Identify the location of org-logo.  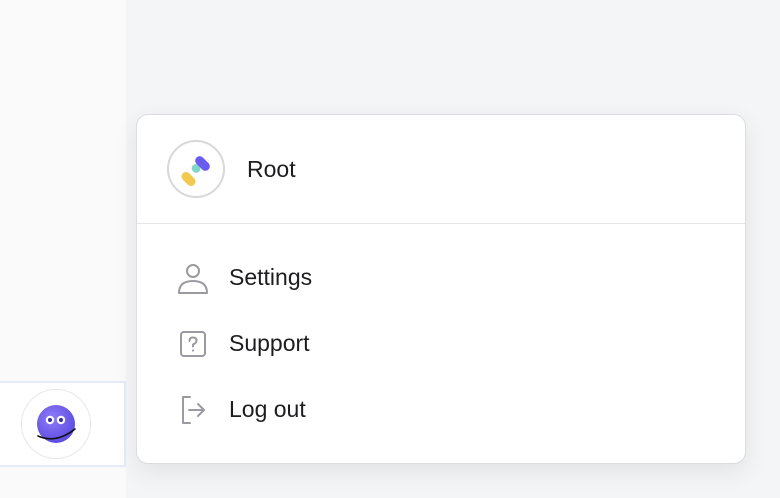
(196, 169).